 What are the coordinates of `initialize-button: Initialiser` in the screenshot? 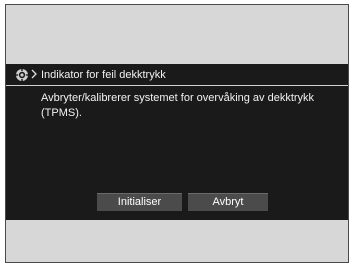 It's located at (139, 202).